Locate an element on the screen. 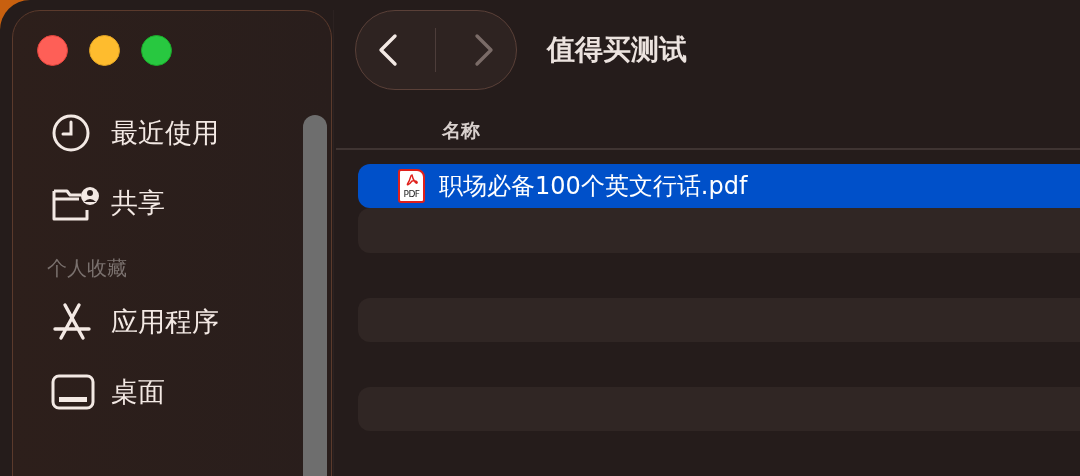 This screenshot has height=476, width=1080. sidebar-item: 共享 is located at coordinates (153, 203).